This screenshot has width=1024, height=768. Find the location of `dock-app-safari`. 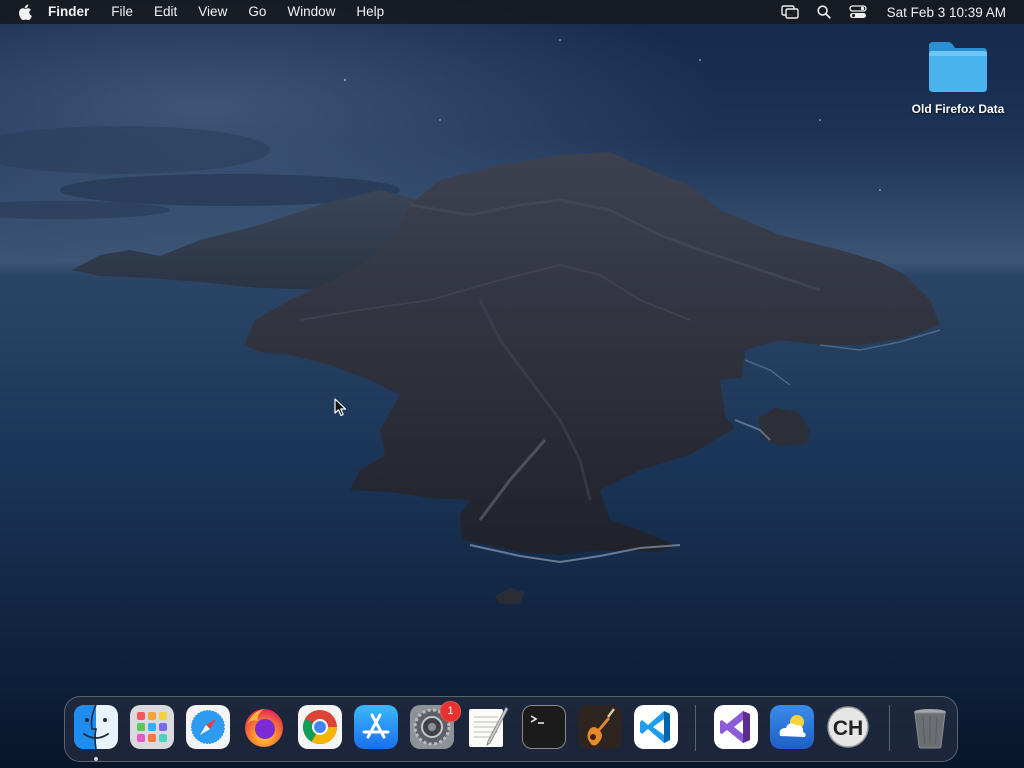

dock-app-safari is located at coordinates (208, 727).